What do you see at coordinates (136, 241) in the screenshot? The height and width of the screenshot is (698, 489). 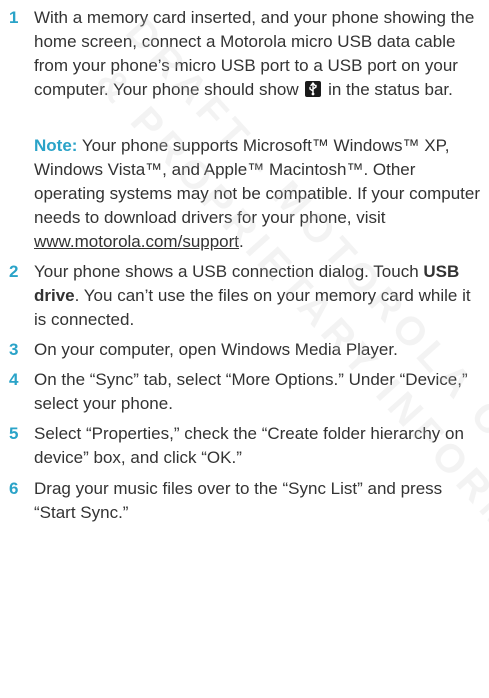 I see `support-link: www.motorola.com/support` at bounding box center [136, 241].